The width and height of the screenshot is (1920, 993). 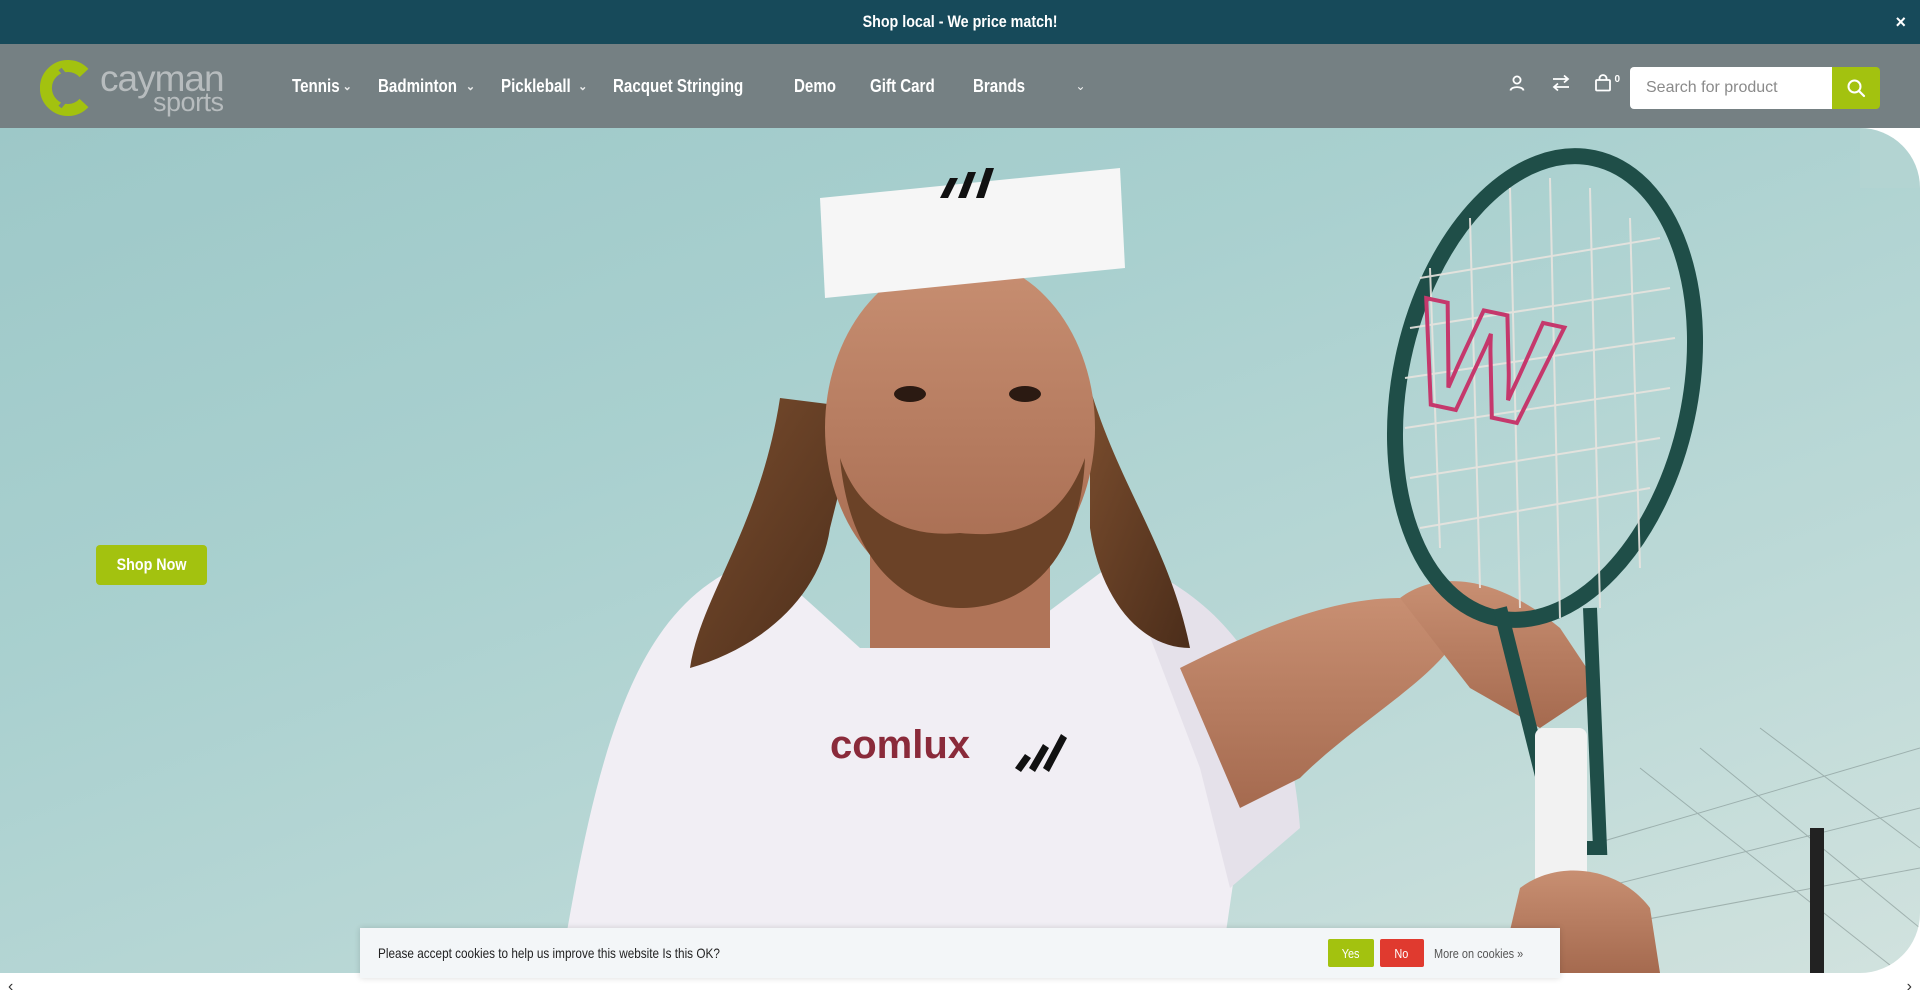 I want to click on nav-item-label: Gift Card, so click(x=903, y=85).